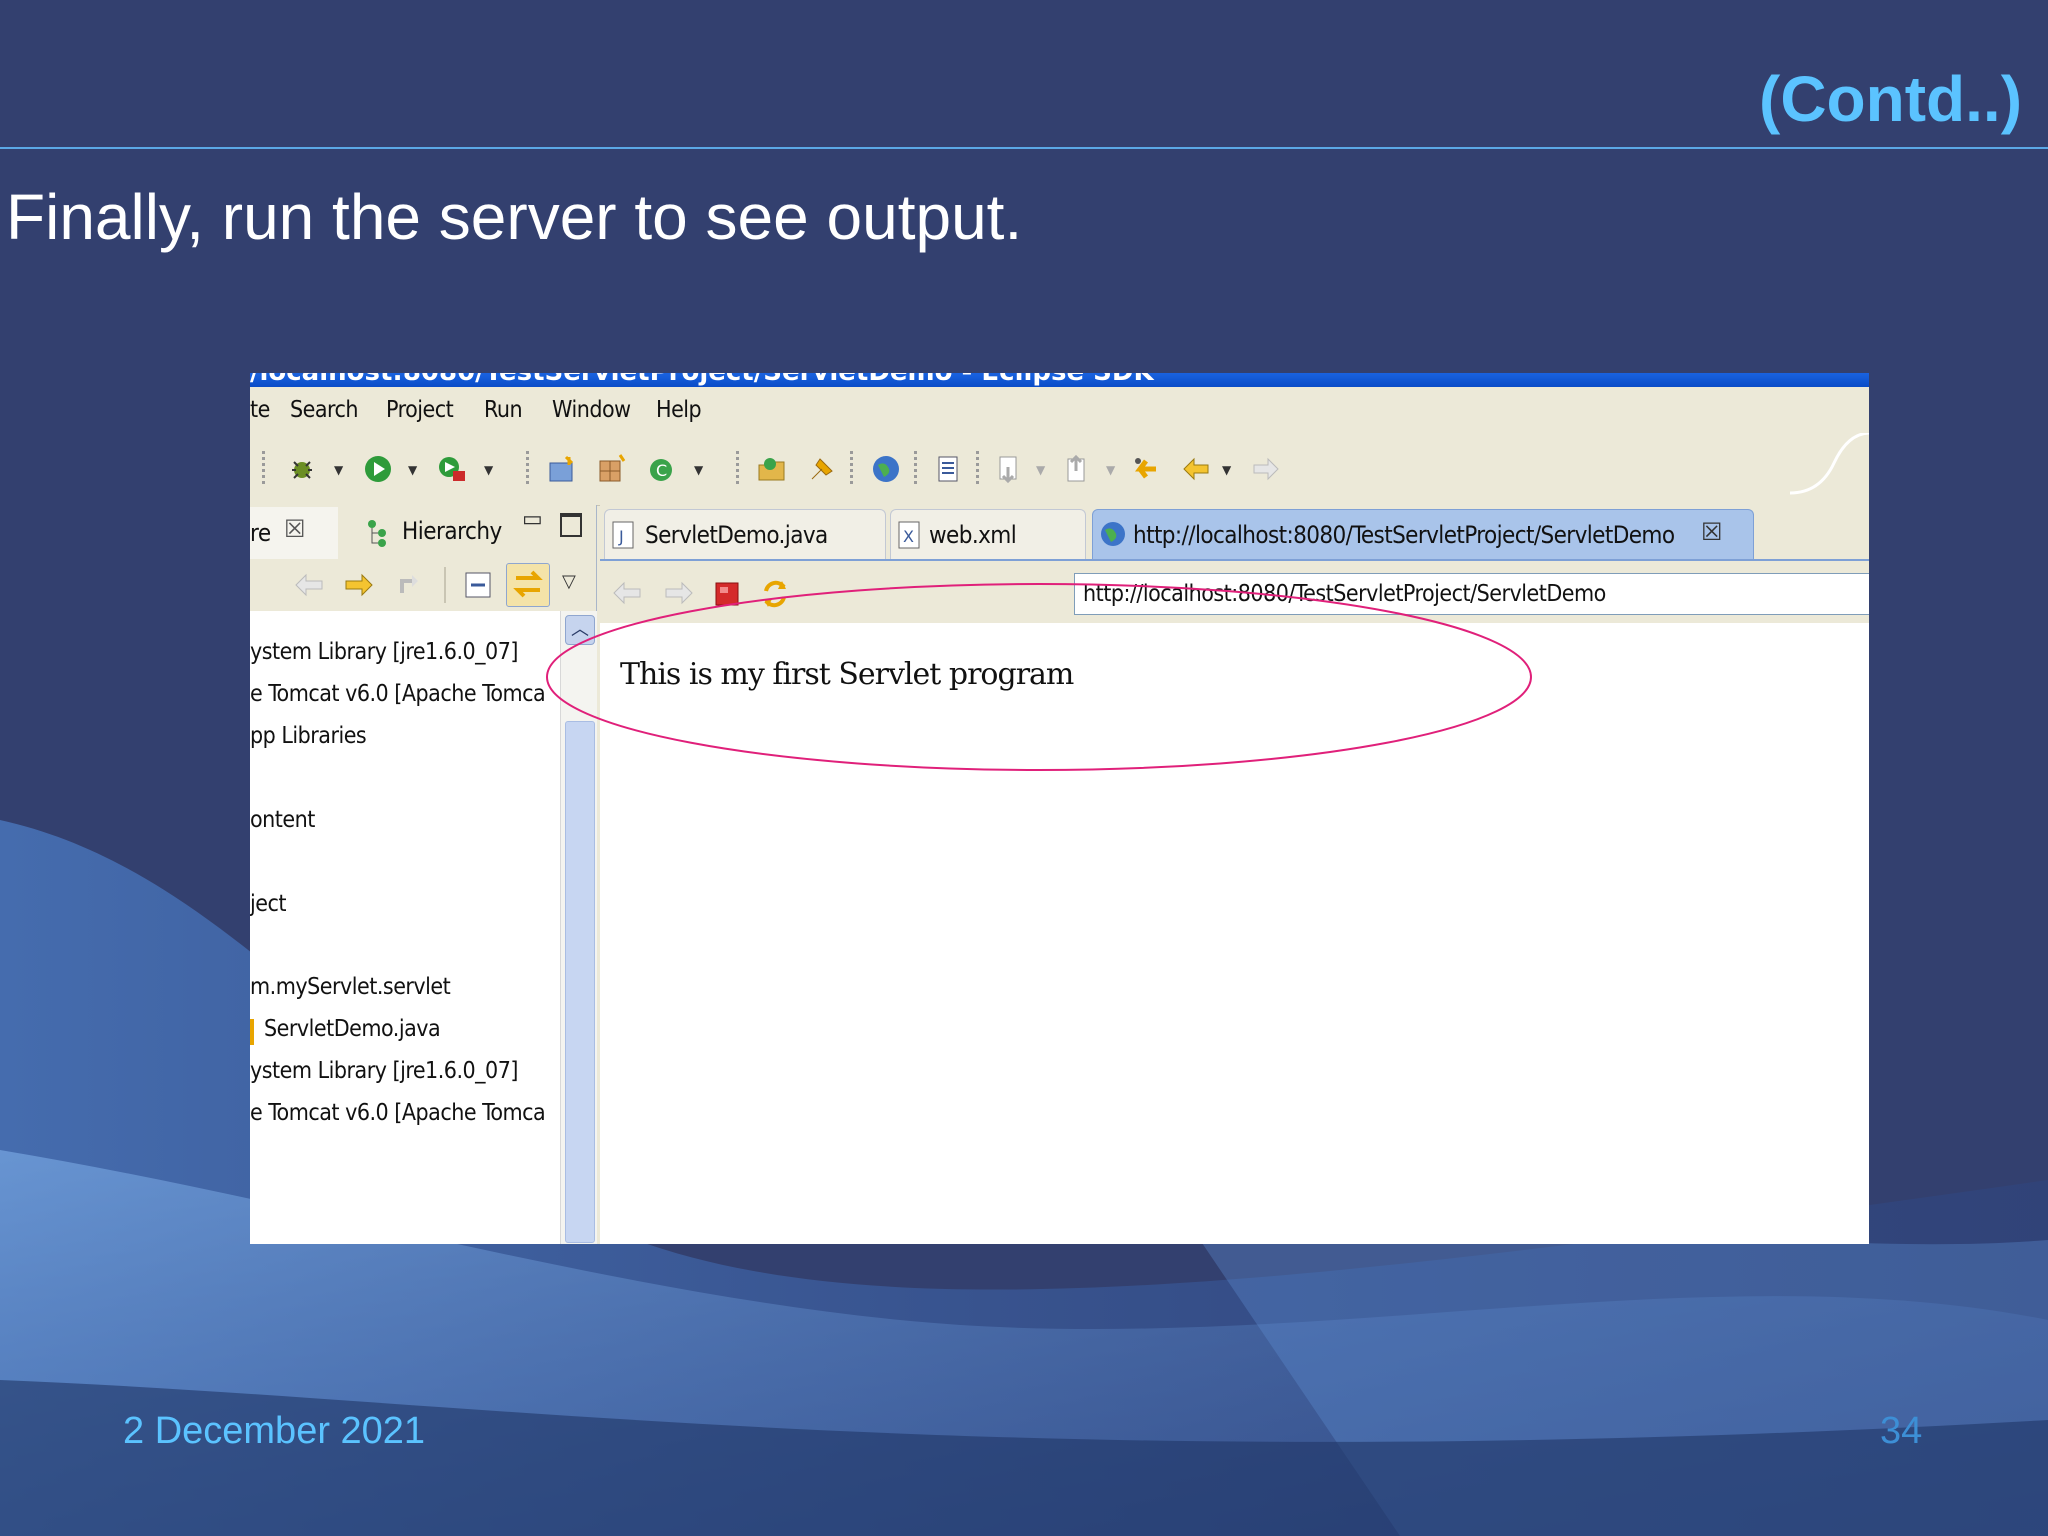 The width and height of the screenshot is (2048, 1536). What do you see at coordinates (569, 581) in the screenshot?
I see `view-menu-icon: ▽` at bounding box center [569, 581].